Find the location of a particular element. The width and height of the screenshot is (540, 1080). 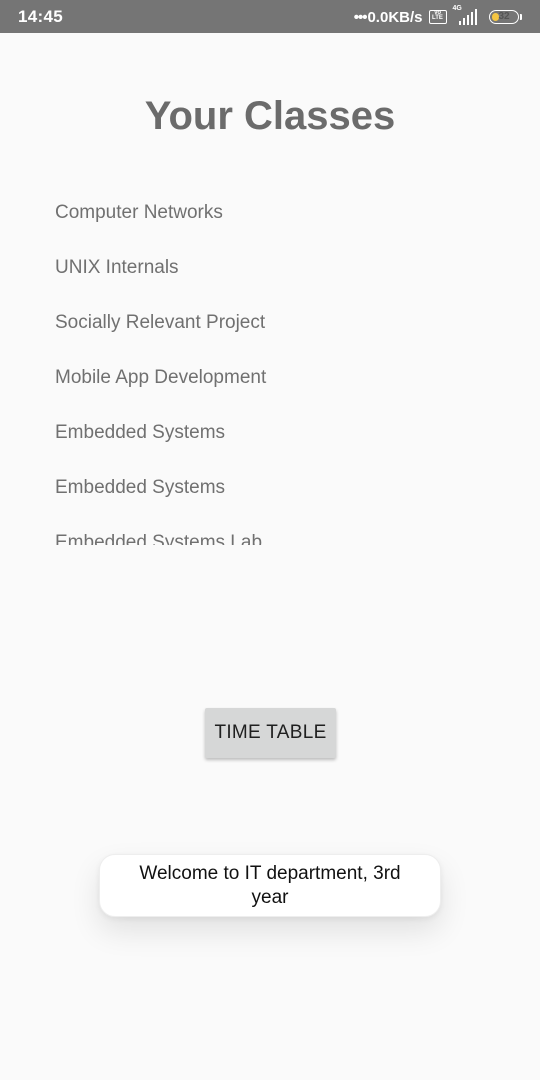

status-bar: 14:45 ••• 0.0KB/s Vo LTE 4G 32 is located at coordinates (270, 16).